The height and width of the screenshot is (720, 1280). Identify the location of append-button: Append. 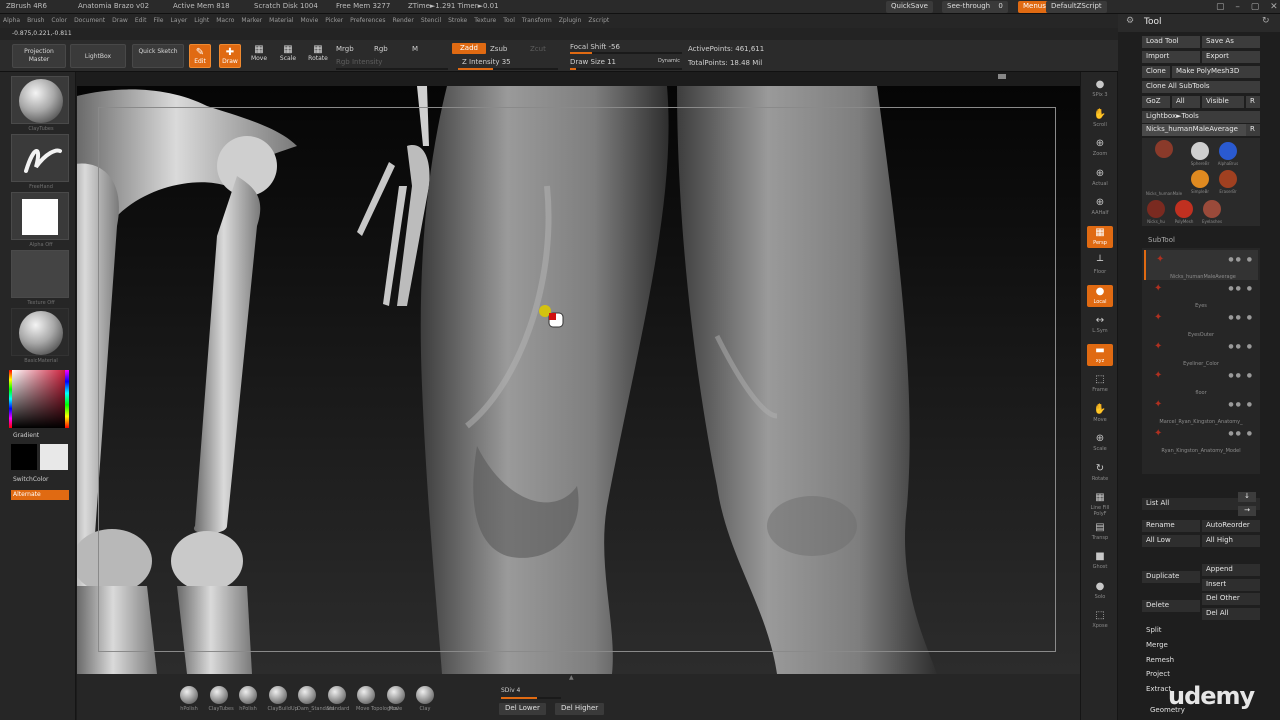
(1231, 570).